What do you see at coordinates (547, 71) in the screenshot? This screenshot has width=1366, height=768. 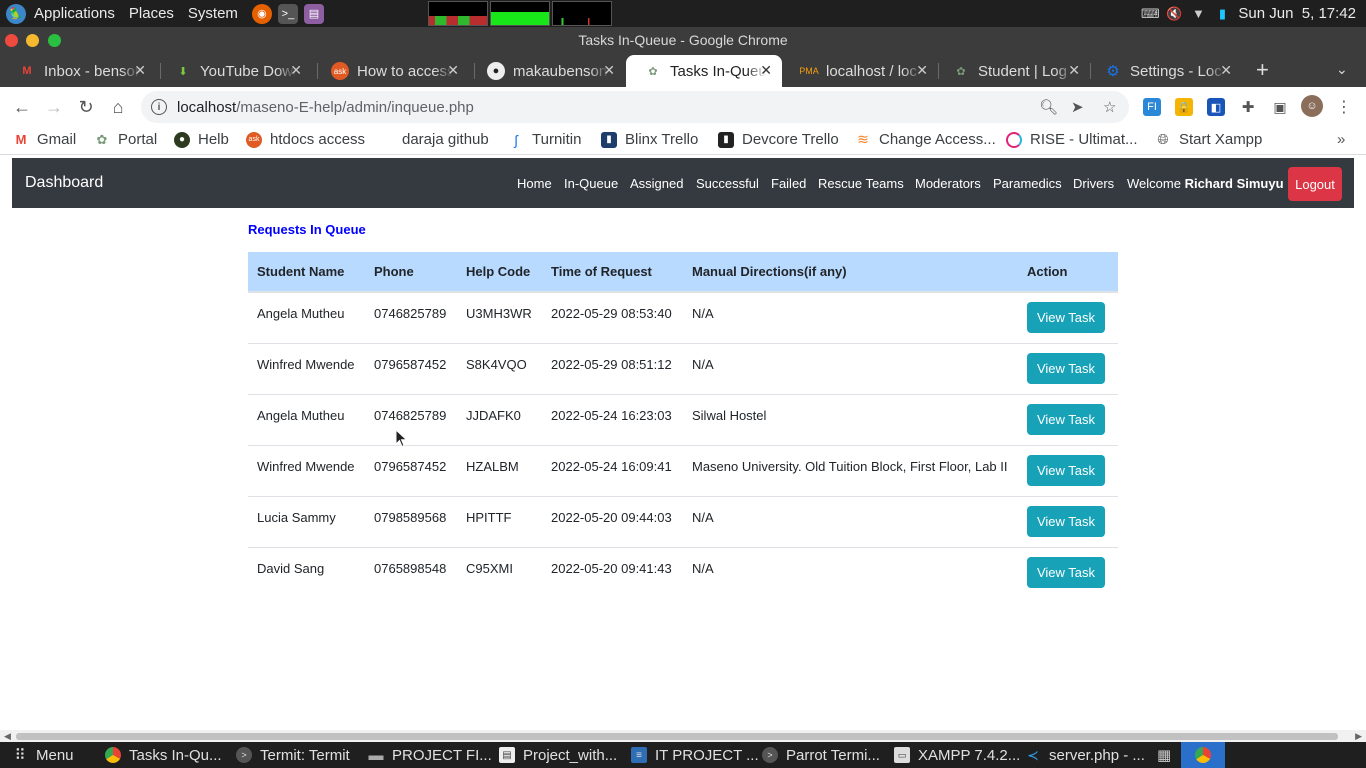 I see `tab-github: ● makaubenson ✕` at bounding box center [547, 71].